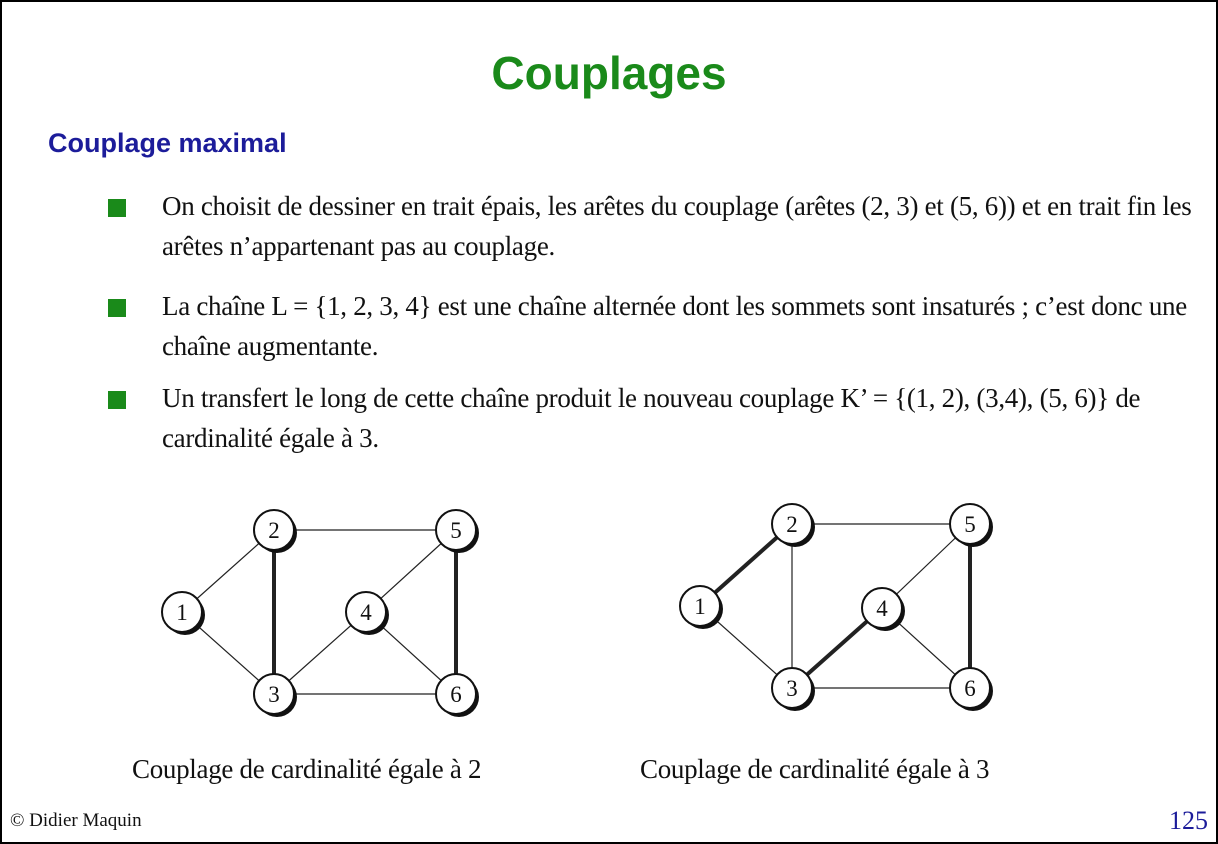  Describe the element at coordinates (307, 769) in the screenshot. I see `graph-caption-left: Couplage de cardinalité égale à 2` at that location.